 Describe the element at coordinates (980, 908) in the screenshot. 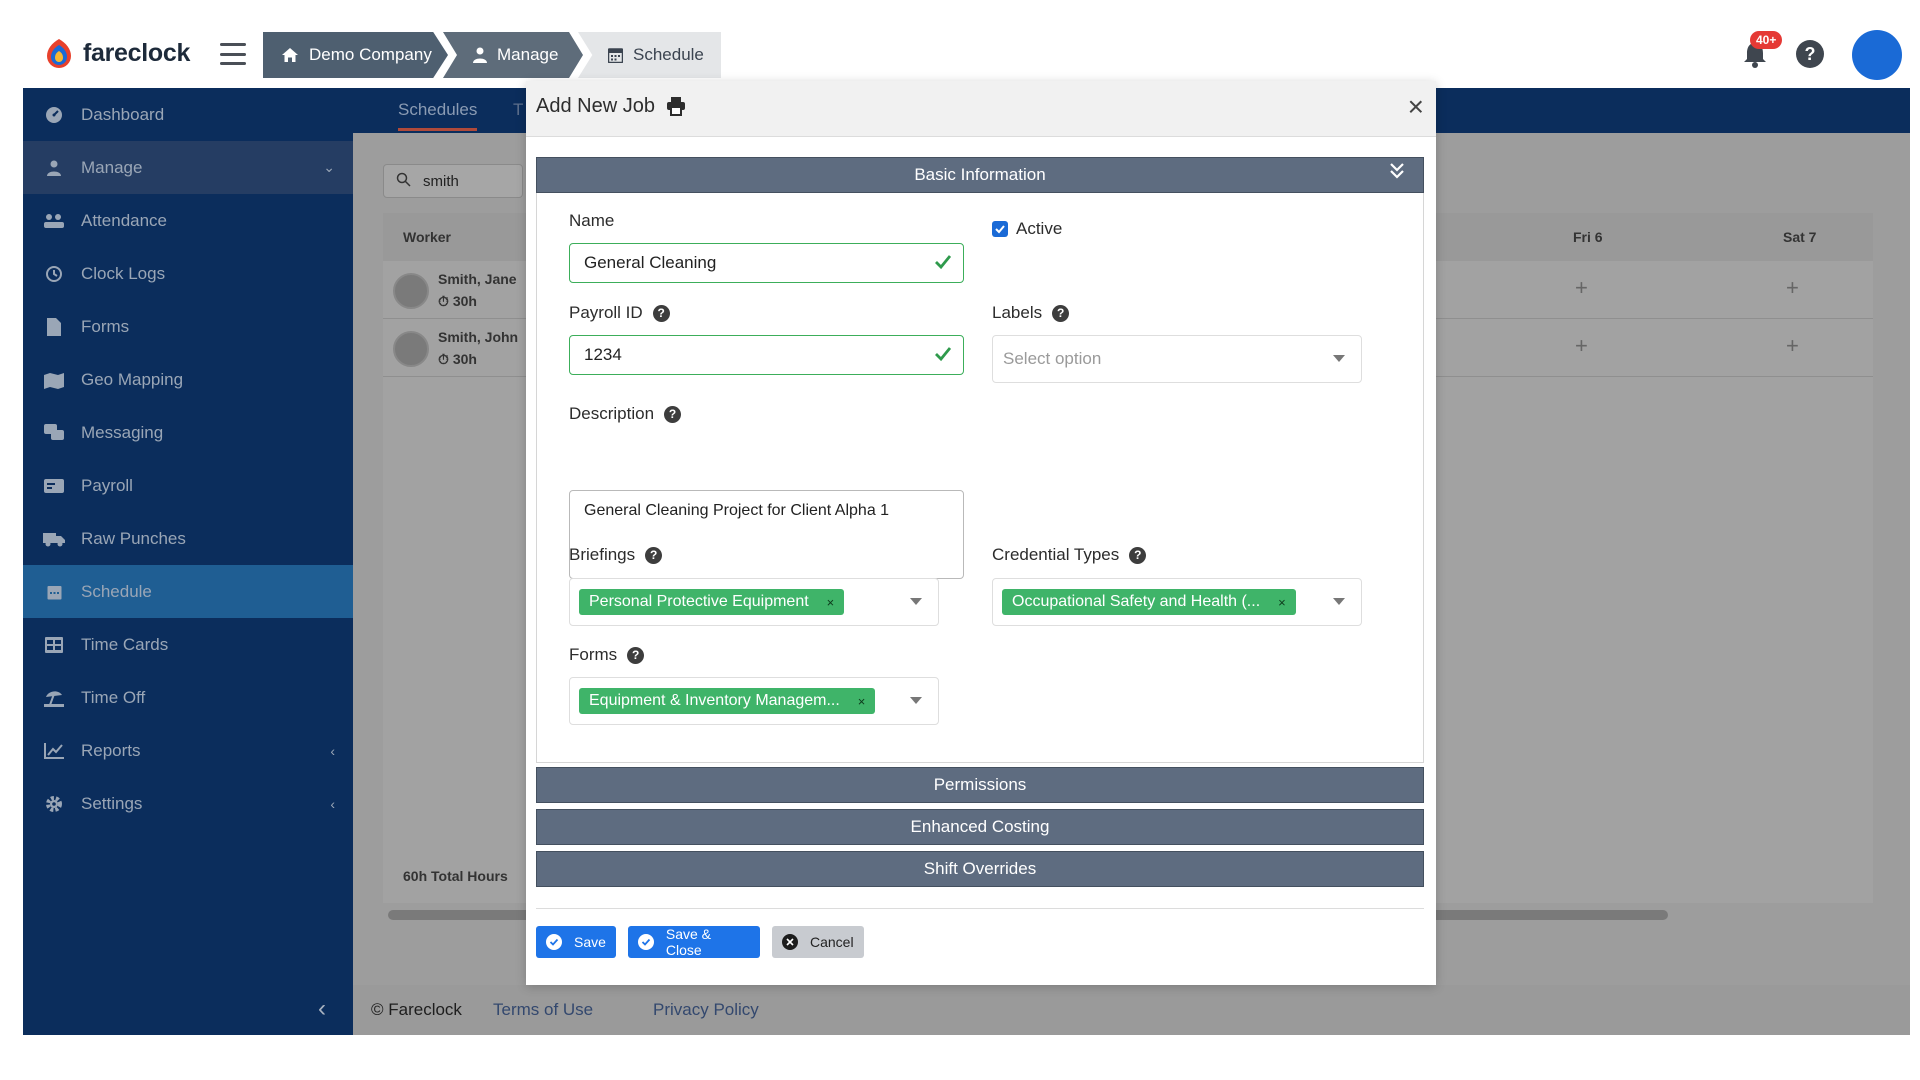

I see `divider` at that location.